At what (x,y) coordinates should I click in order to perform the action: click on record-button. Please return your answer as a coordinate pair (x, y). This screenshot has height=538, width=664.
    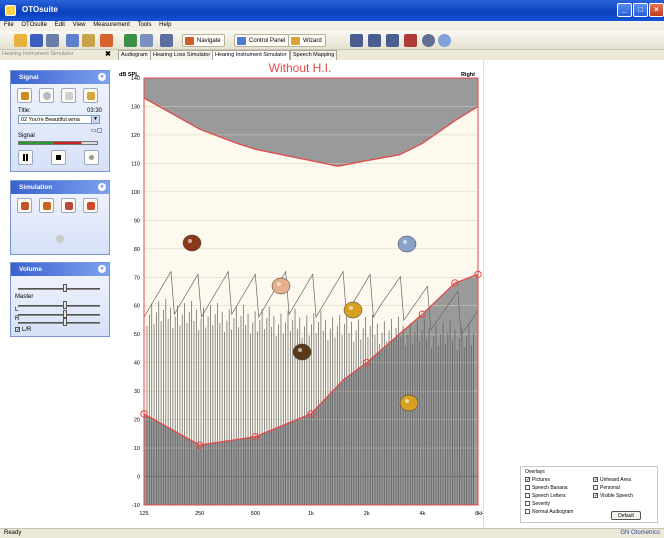
    Looking at the image, I should click on (91, 157).